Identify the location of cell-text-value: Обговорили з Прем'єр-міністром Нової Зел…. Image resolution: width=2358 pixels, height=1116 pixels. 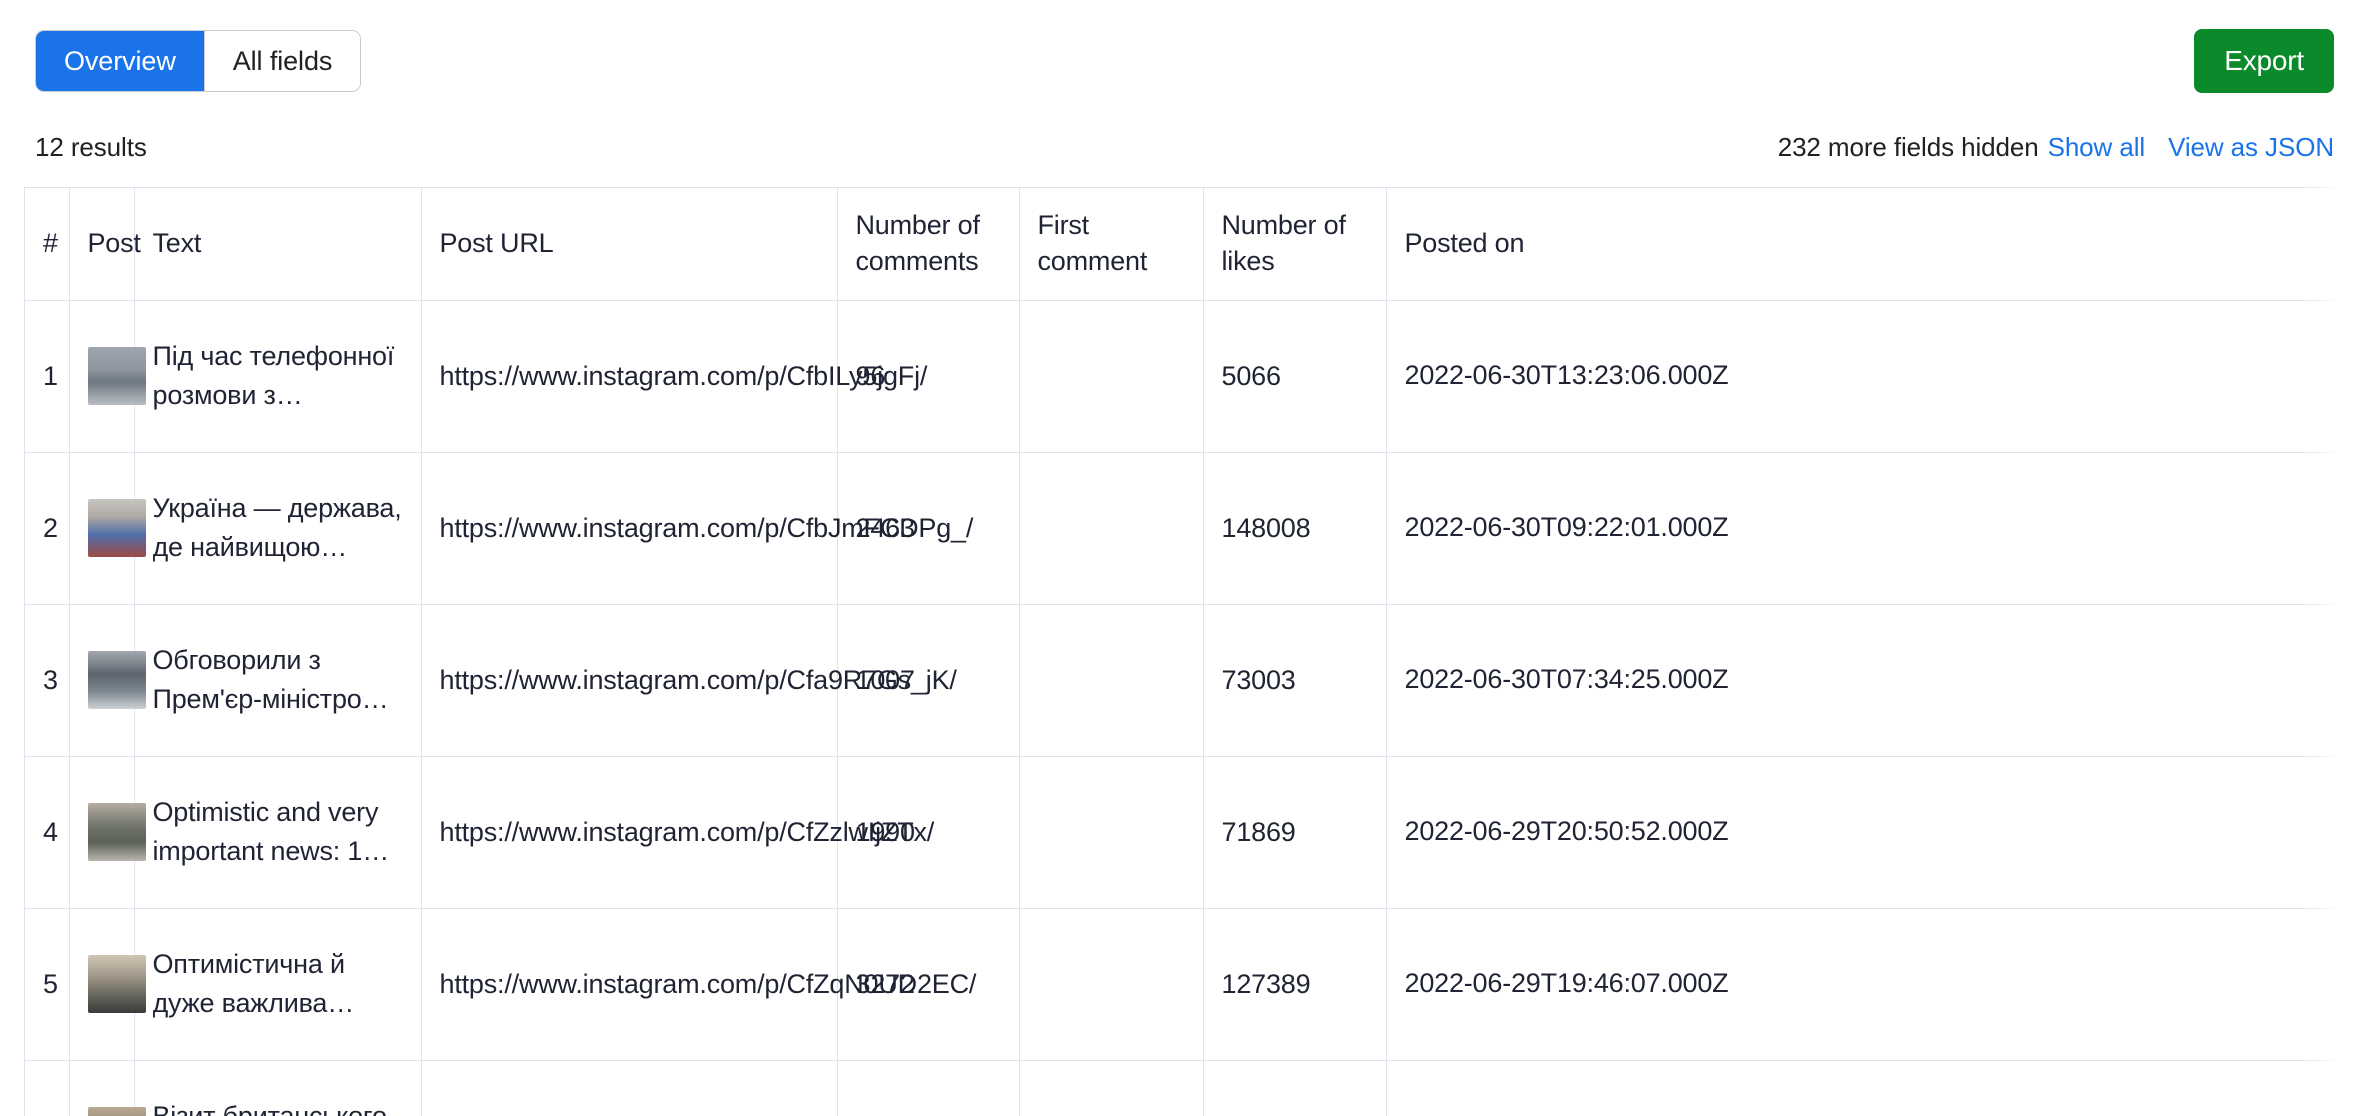
(266, 679).